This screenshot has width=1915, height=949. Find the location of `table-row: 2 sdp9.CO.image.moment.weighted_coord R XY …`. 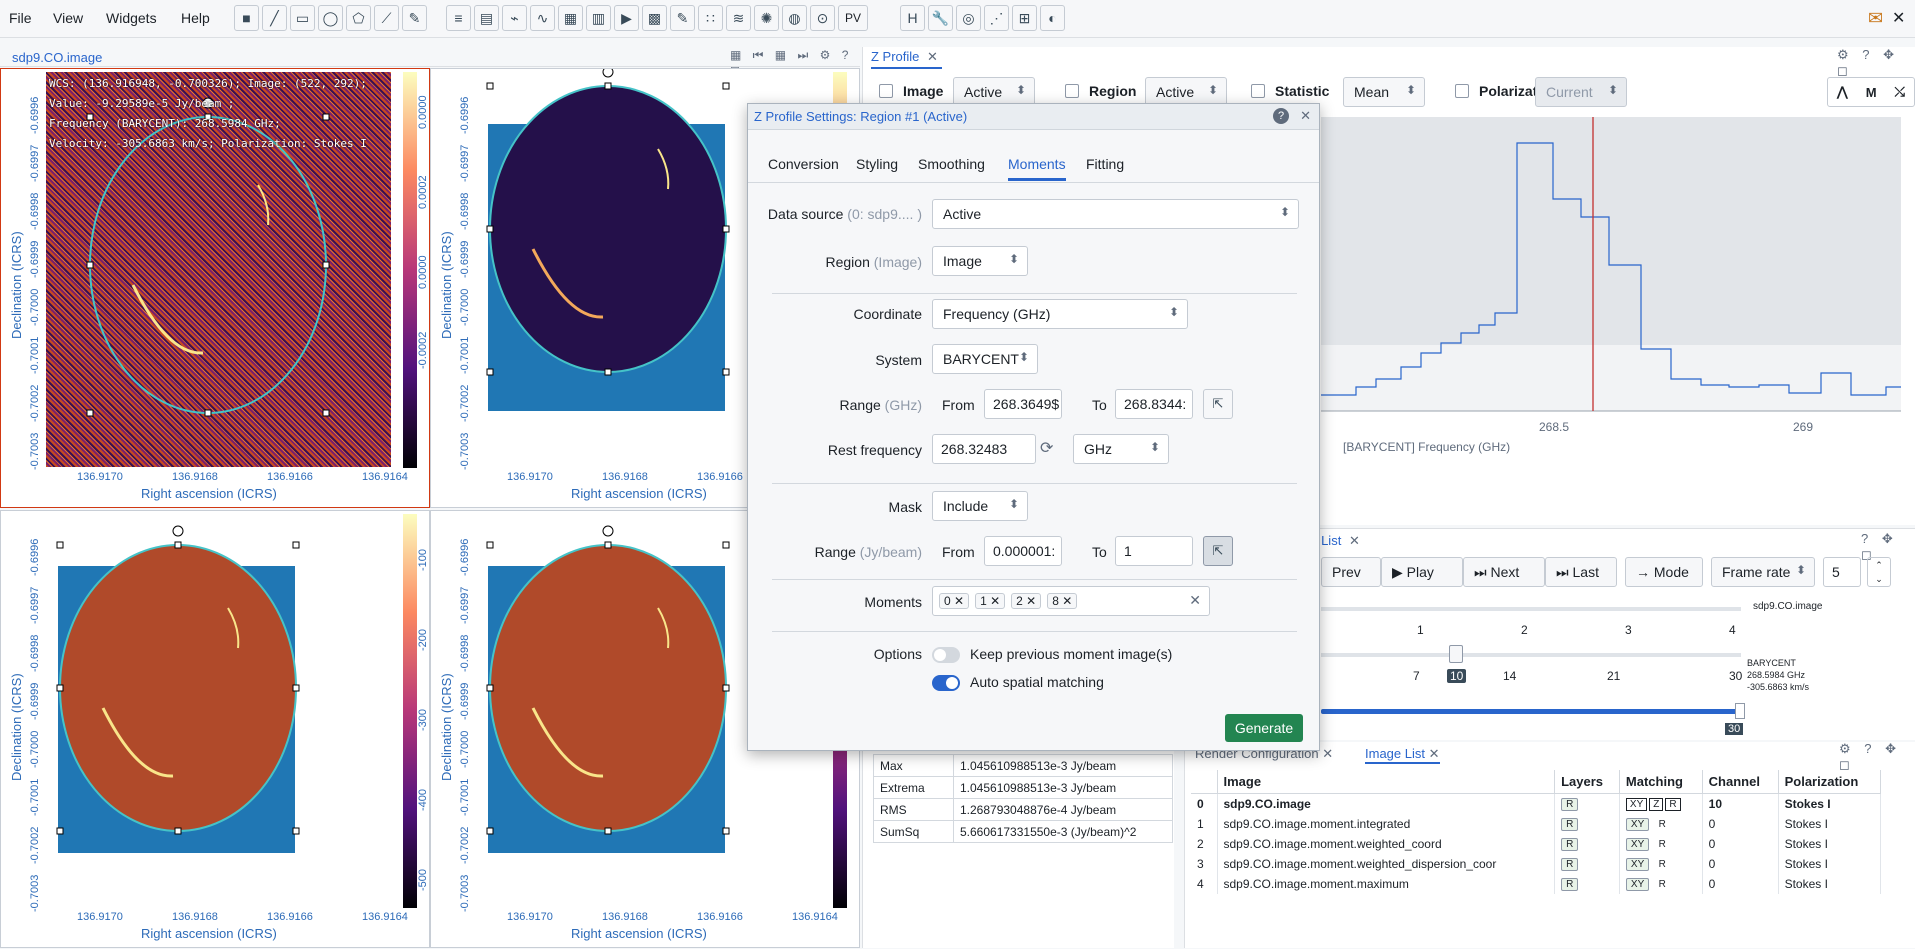

table-row: 2 sdp9.CO.image.moment.weighted_coord R XY … is located at coordinates (1536, 843).